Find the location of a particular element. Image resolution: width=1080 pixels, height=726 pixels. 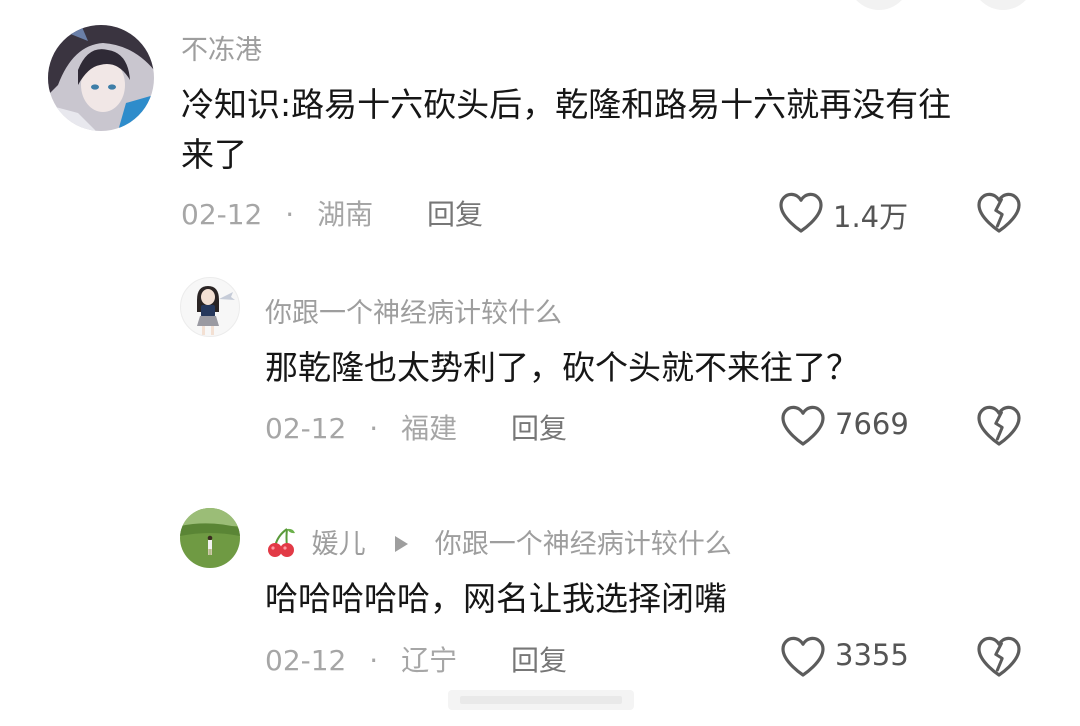

comment-meta: 02-12 · 福建 is located at coordinates (361, 427).